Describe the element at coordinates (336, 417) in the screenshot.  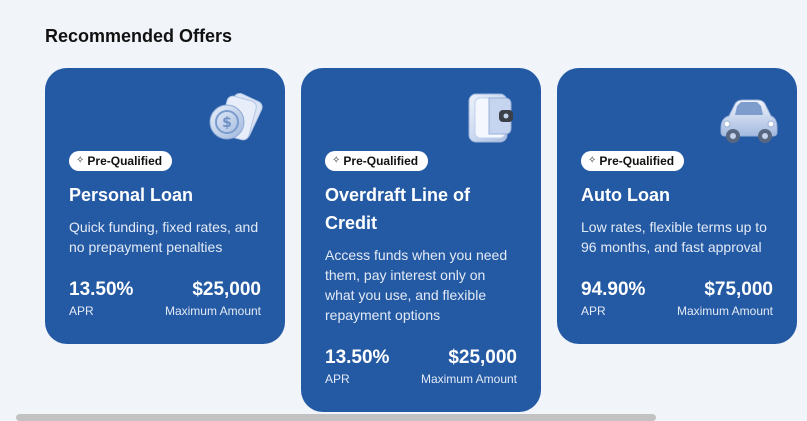
I see `horizontal-scrollbar` at that location.